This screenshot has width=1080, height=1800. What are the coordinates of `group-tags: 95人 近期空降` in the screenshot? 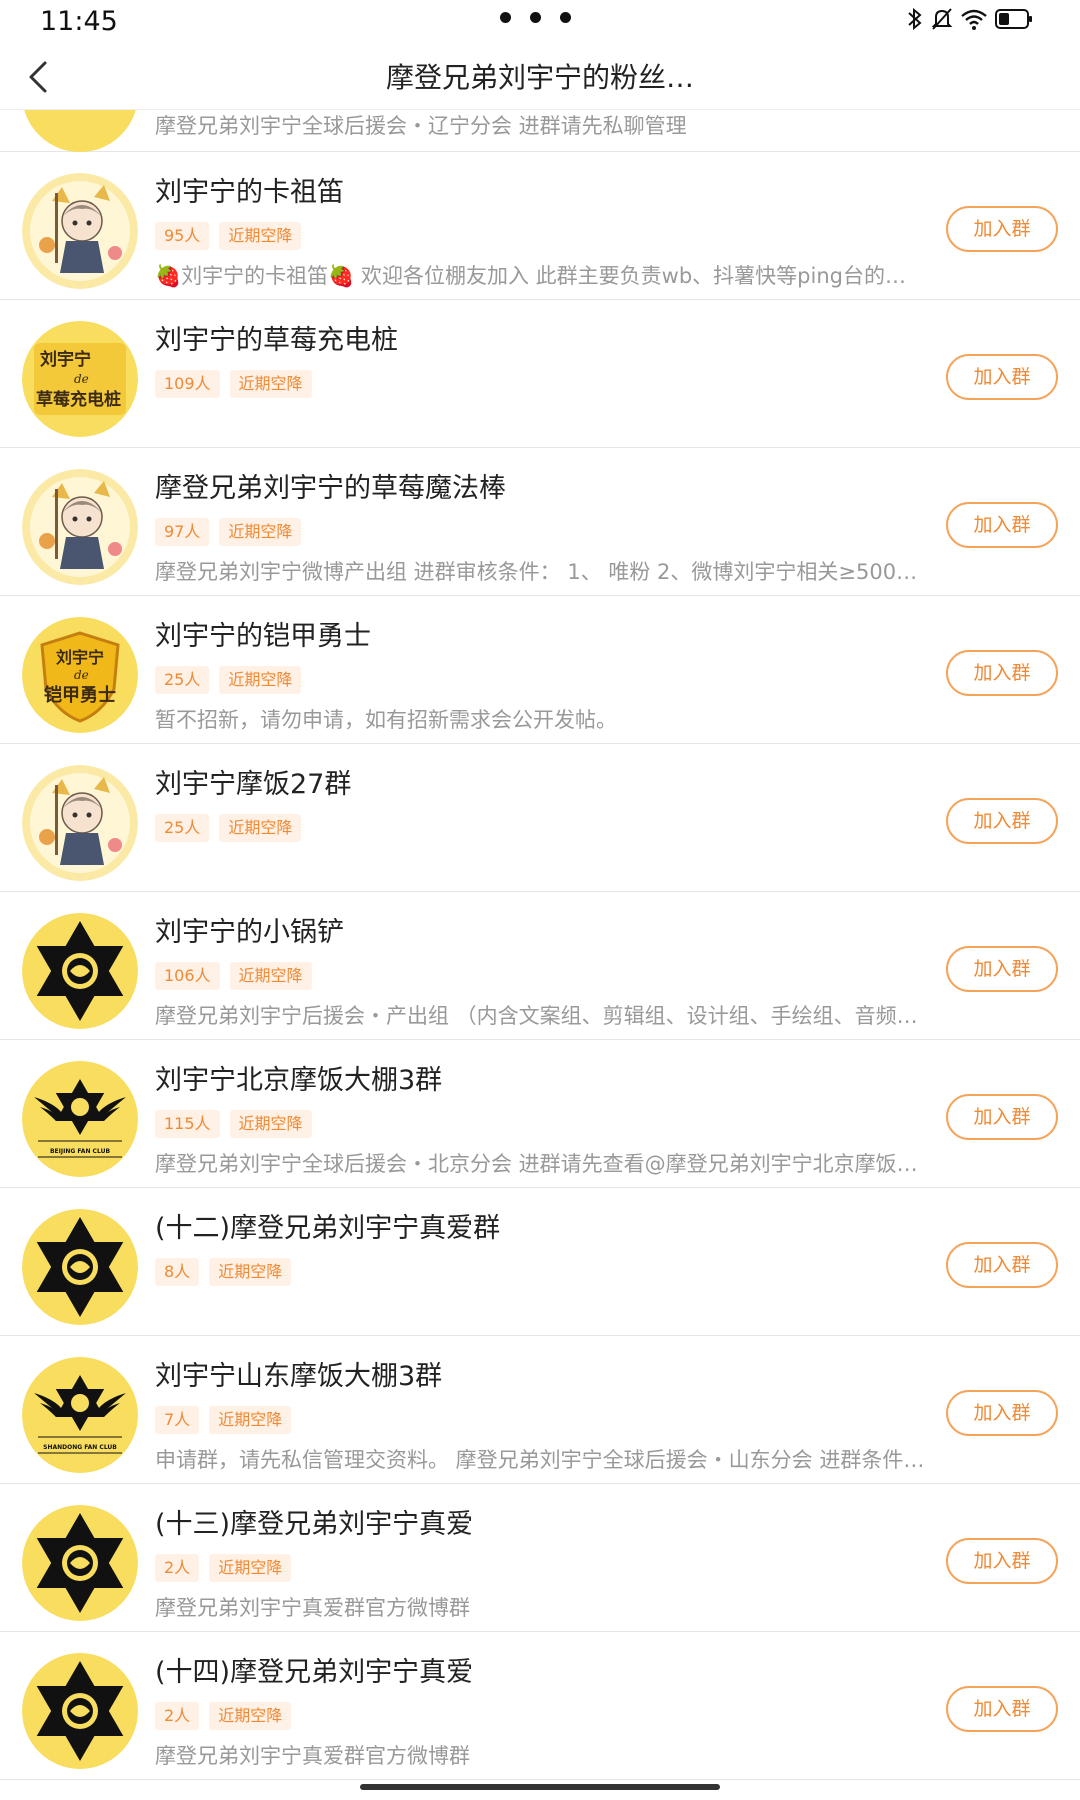 It's located at (228, 236).